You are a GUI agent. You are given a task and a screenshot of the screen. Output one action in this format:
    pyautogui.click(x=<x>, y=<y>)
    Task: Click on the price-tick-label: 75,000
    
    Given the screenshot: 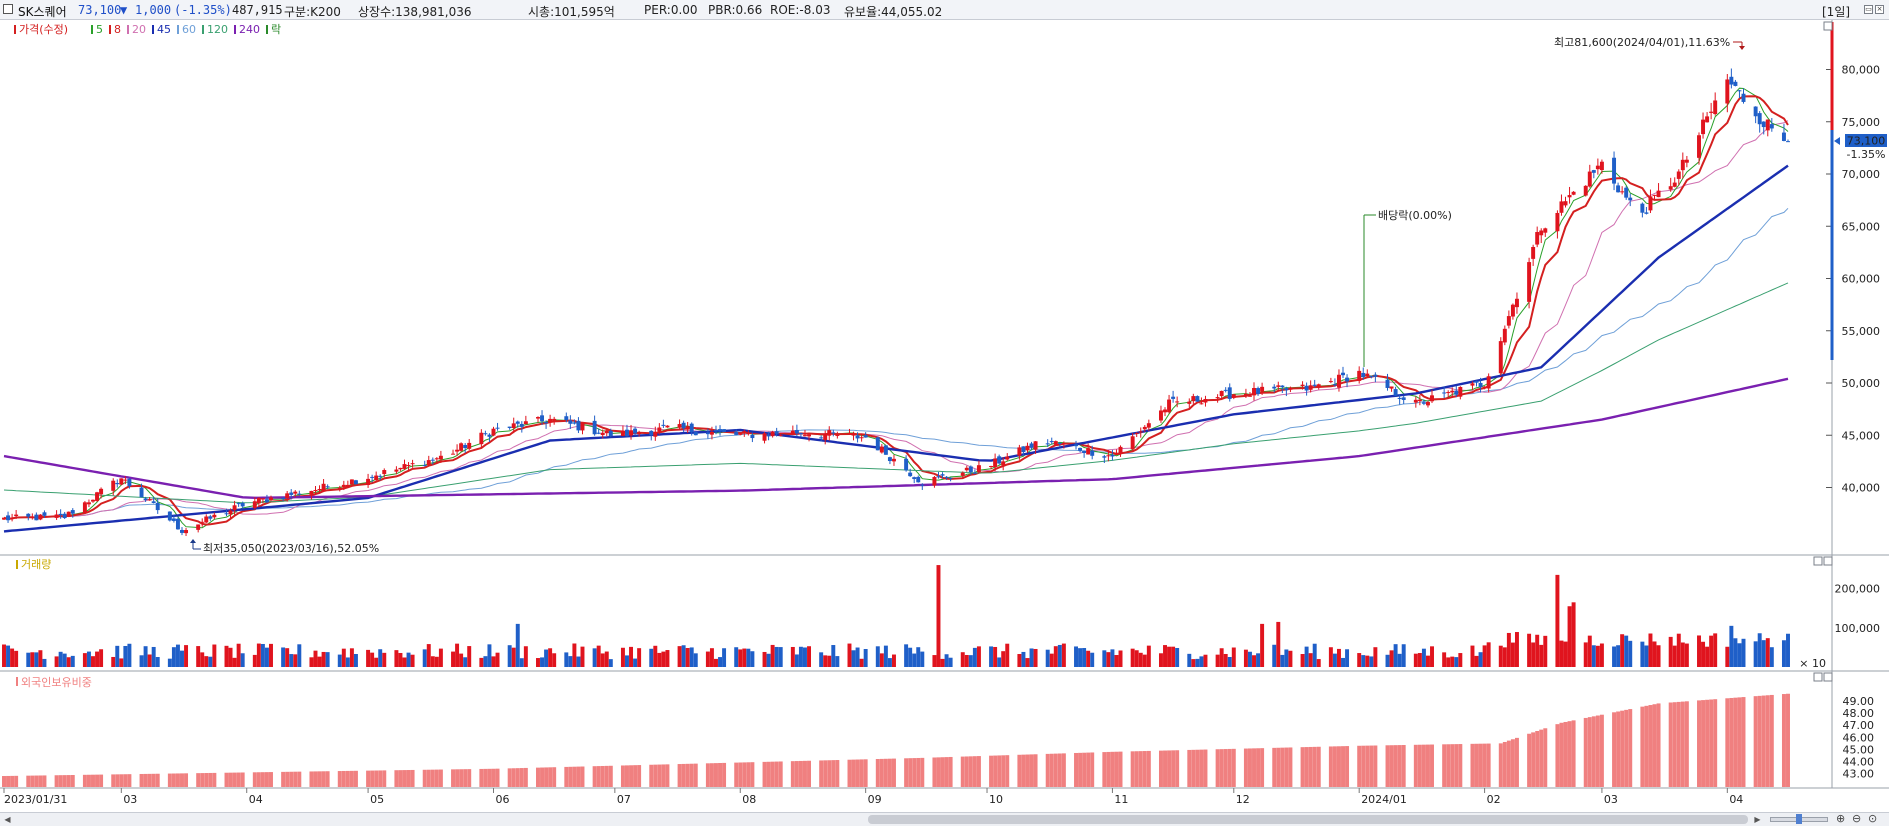 What is the action you would take?
    pyautogui.click(x=1861, y=122)
    